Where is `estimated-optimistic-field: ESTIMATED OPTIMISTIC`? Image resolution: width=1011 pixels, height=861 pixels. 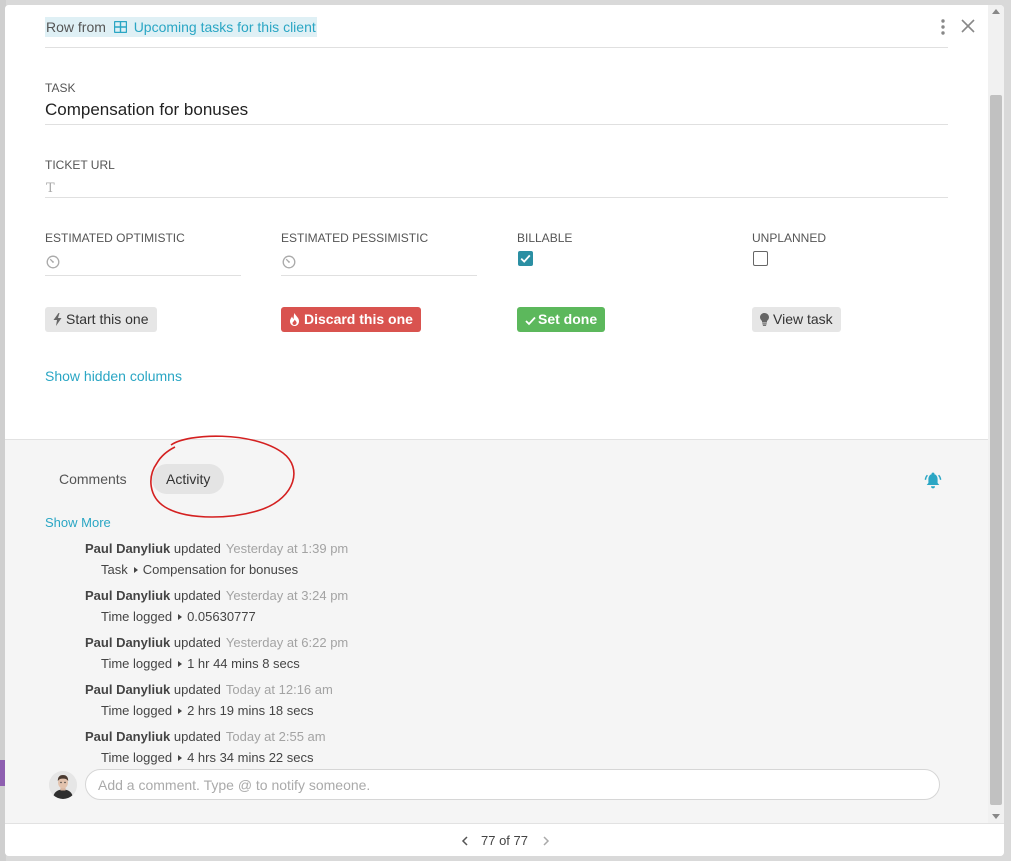 estimated-optimistic-field: ESTIMATED OPTIMISTIC is located at coordinates (143, 253).